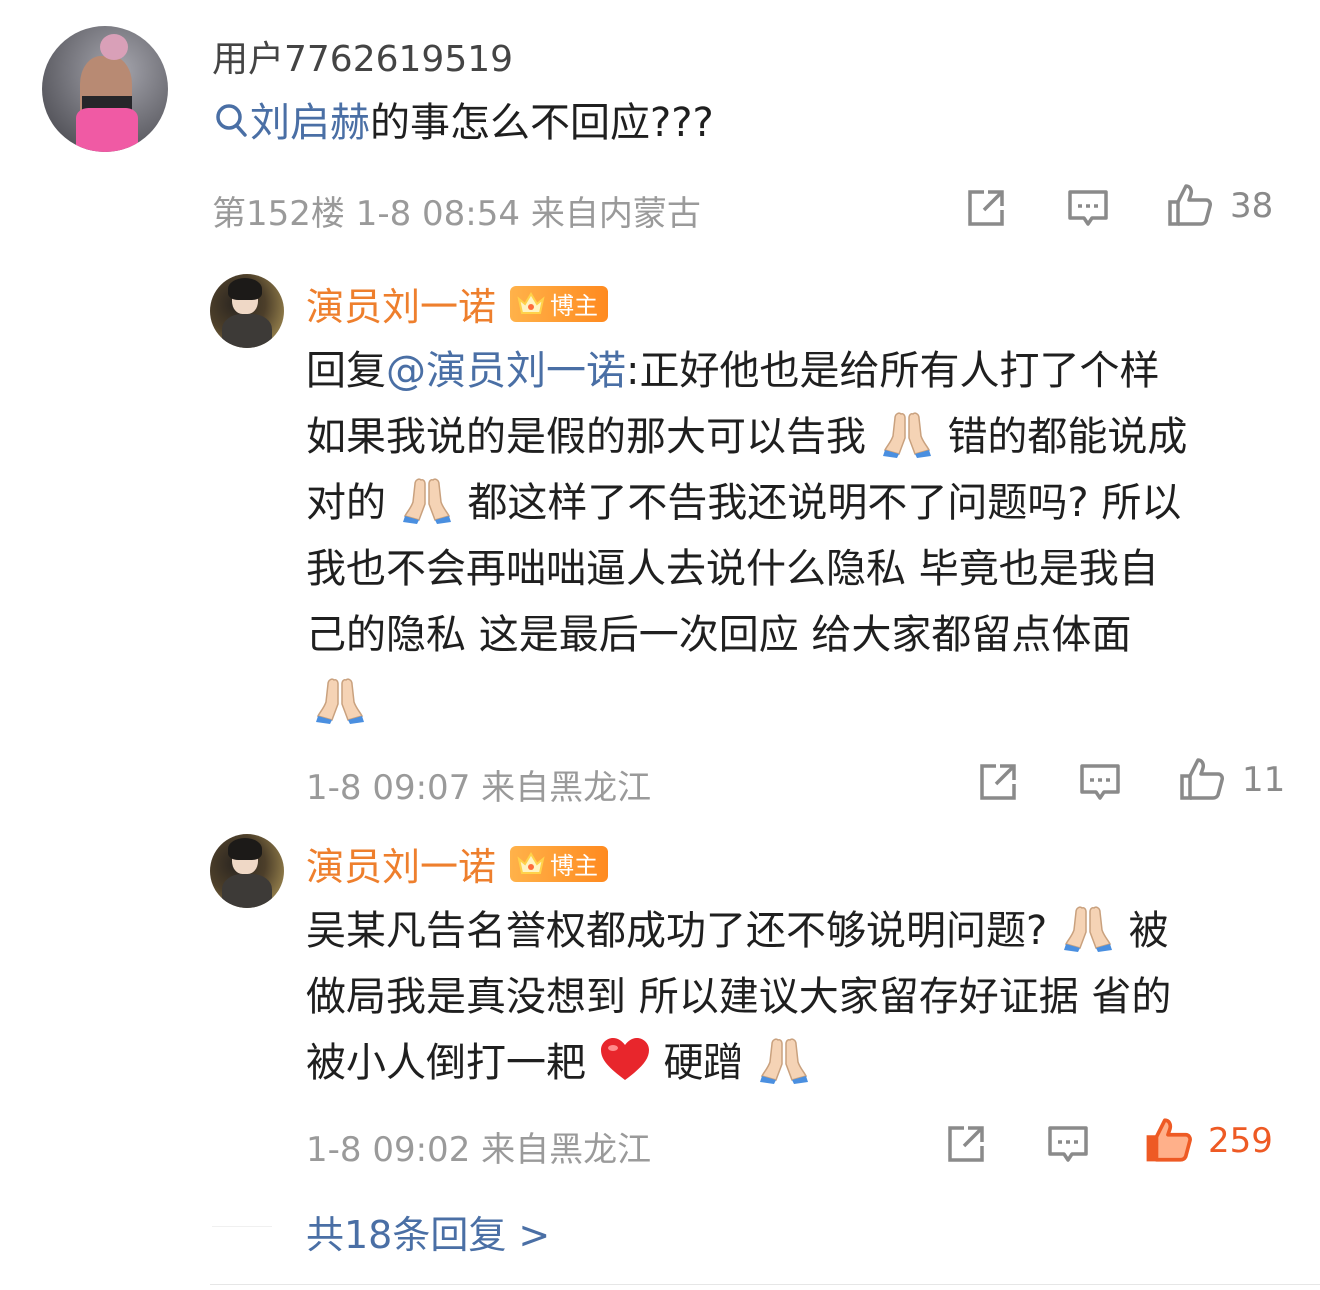 The image size is (1320, 1290). What do you see at coordinates (114, 47) in the screenshot?
I see `avatar-figure-head` at bounding box center [114, 47].